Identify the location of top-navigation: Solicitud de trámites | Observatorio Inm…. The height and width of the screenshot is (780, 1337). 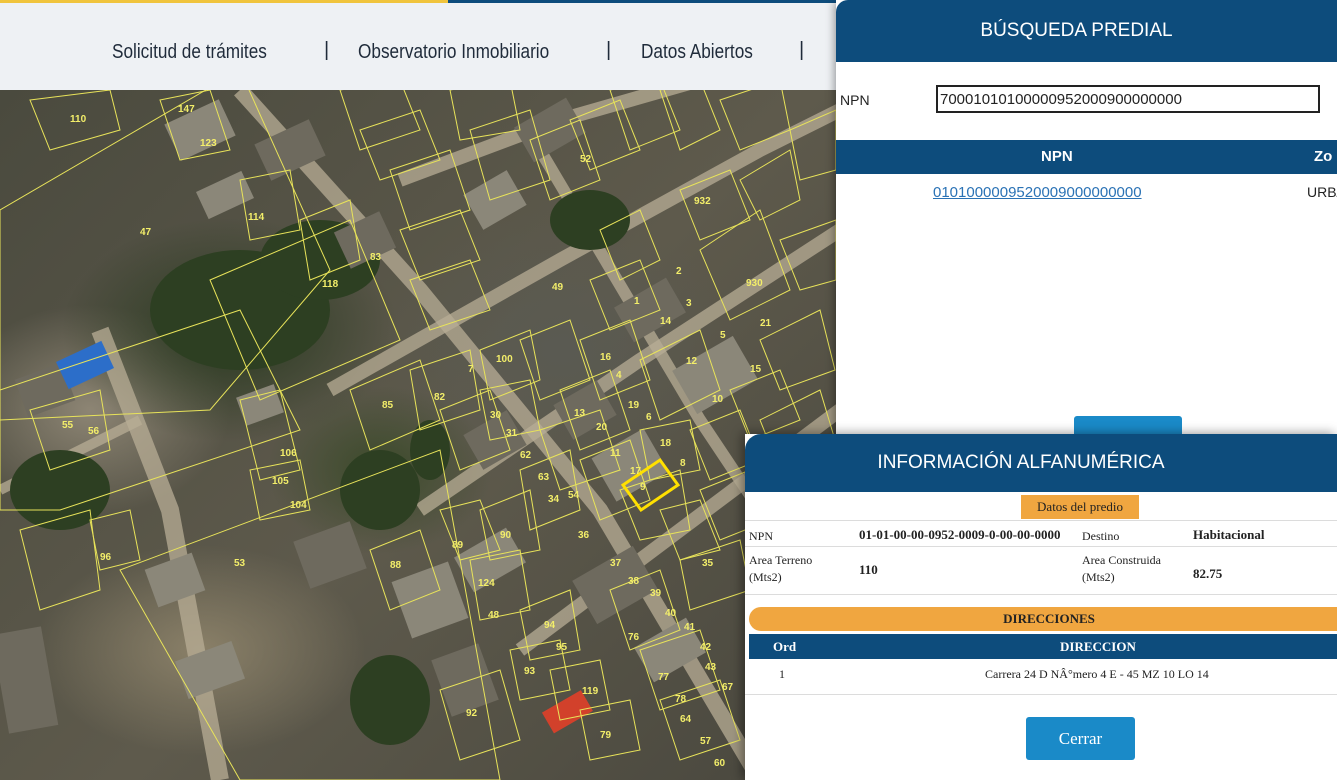
(425, 45).